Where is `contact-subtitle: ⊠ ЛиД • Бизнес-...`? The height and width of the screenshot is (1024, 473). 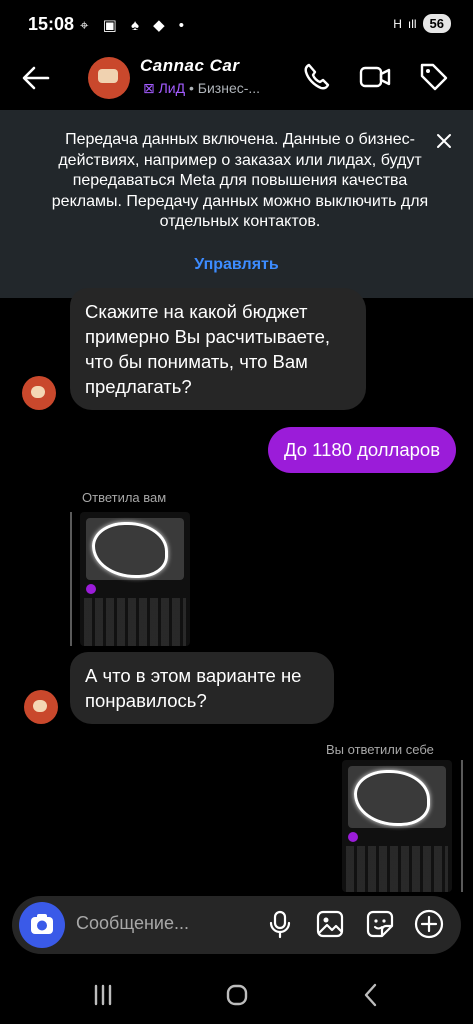 contact-subtitle: ⊠ ЛиД • Бизнес-... is located at coordinates (201, 88).